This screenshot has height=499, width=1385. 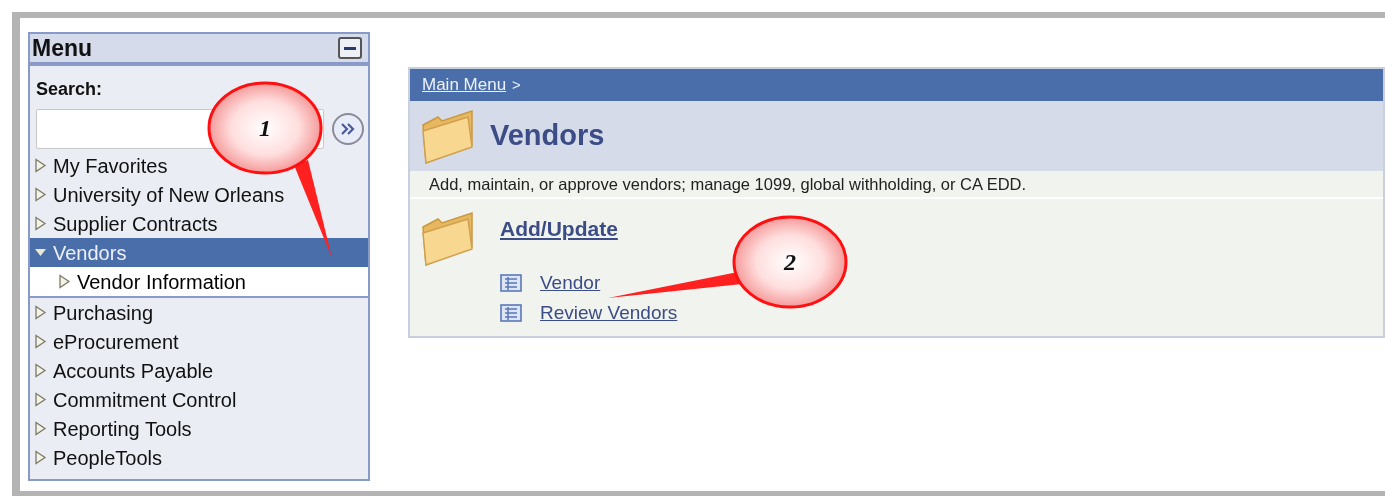 I want to click on menu-item: Accounts Payable, so click(x=199, y=370).